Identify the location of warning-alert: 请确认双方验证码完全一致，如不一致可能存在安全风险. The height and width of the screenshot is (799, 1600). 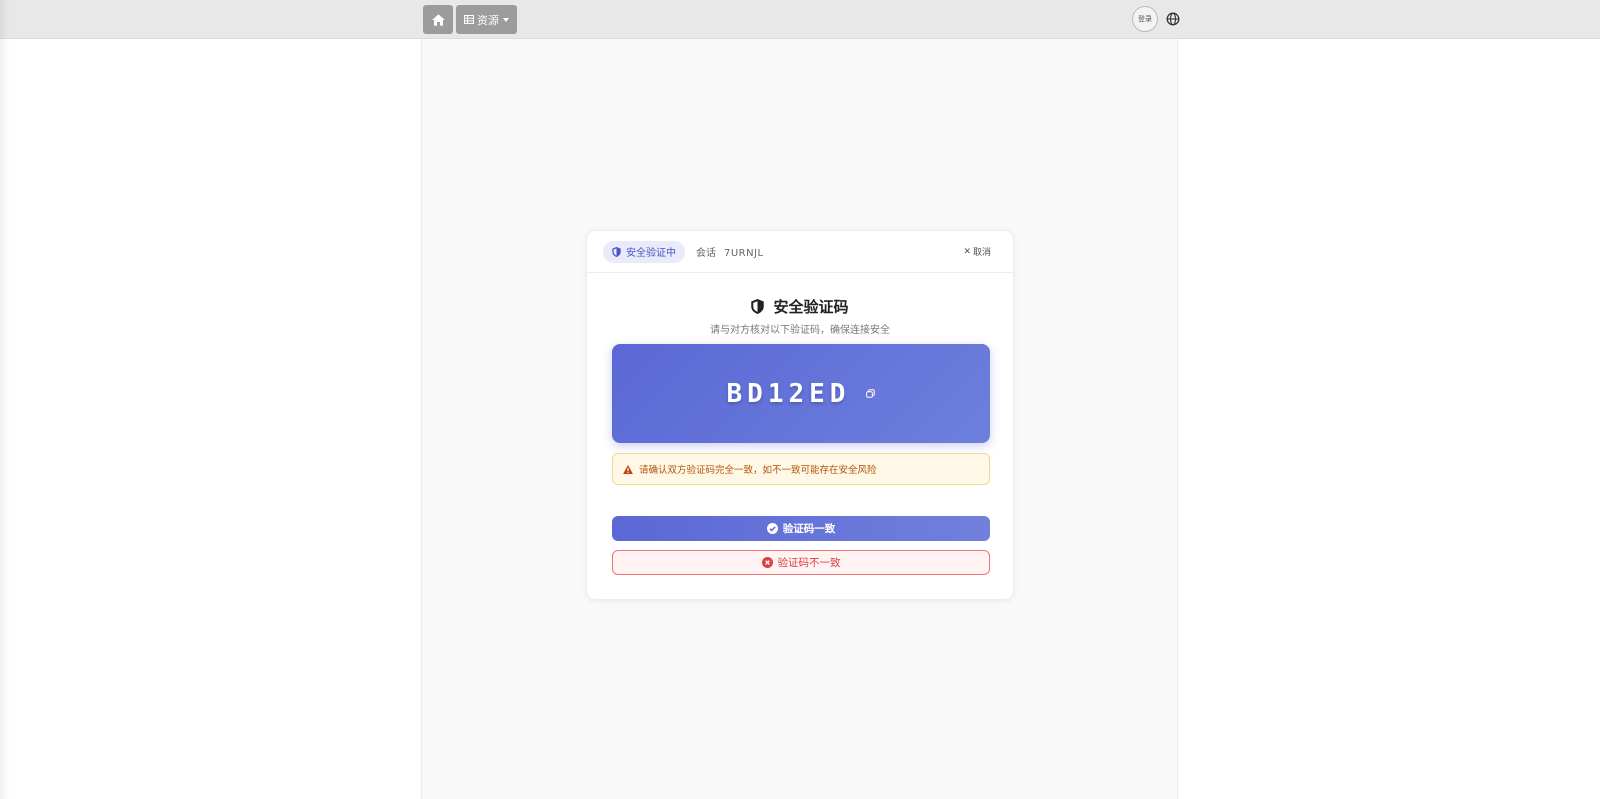
(801, 469).